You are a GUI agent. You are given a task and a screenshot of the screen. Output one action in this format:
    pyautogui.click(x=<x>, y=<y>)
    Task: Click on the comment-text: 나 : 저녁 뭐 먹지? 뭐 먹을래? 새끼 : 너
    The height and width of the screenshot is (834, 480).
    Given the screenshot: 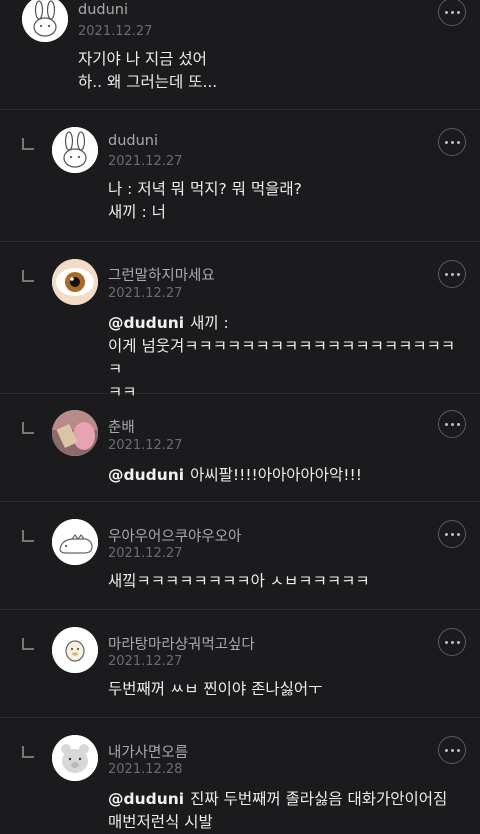 What is the action you would take?
    pyautogui.click(x=205, y=200)
    